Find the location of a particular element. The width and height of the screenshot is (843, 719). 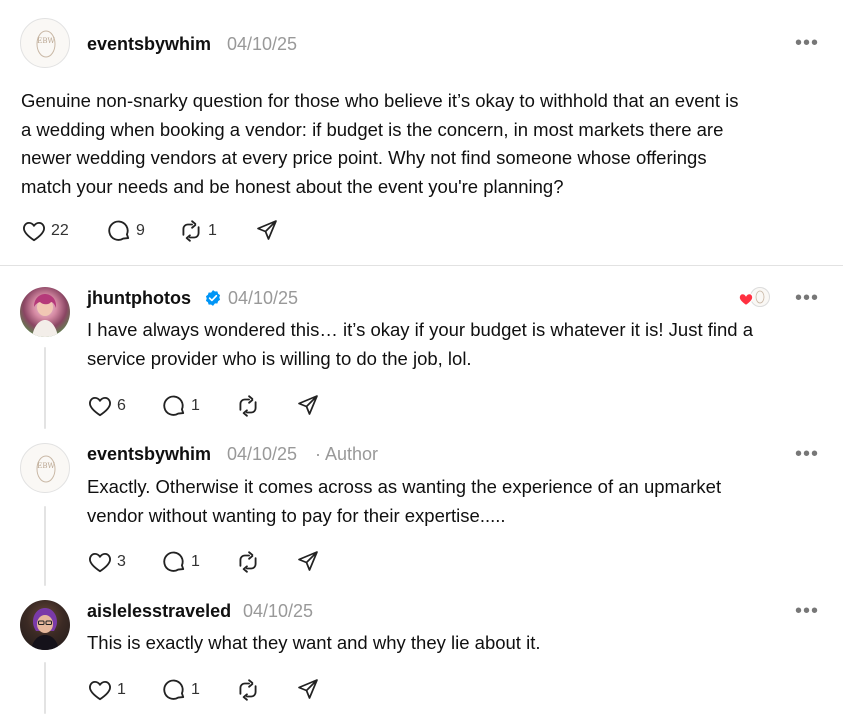

like-button: 3 is located at coordinates (106, 562).